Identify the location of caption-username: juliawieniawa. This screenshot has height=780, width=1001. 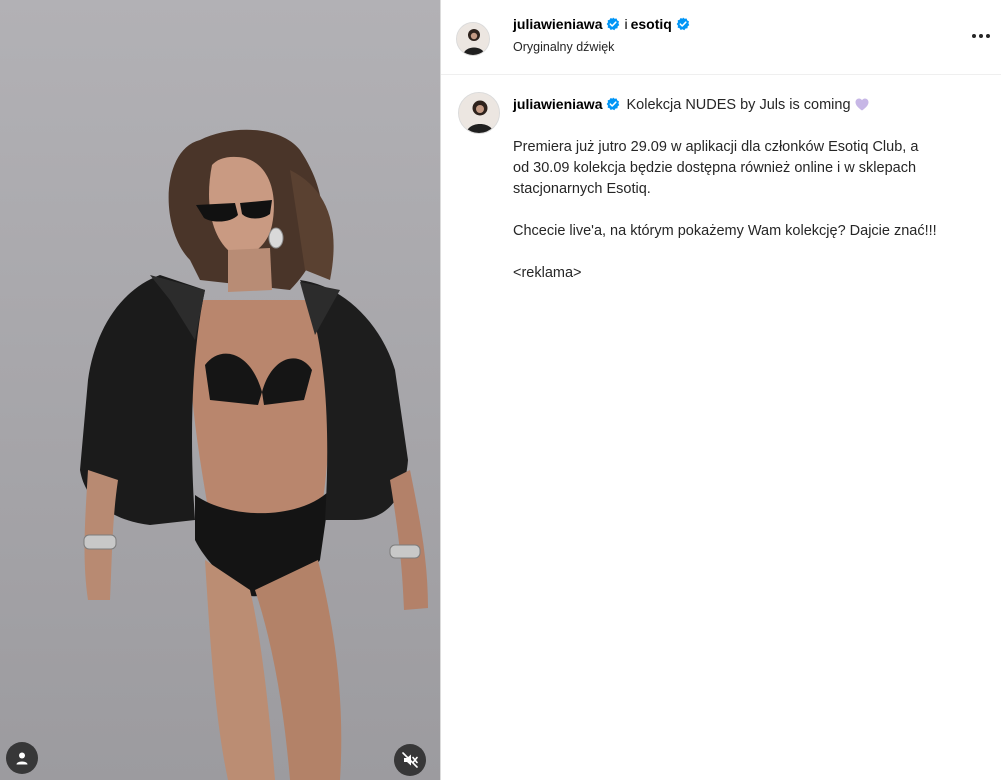
(557, 104).